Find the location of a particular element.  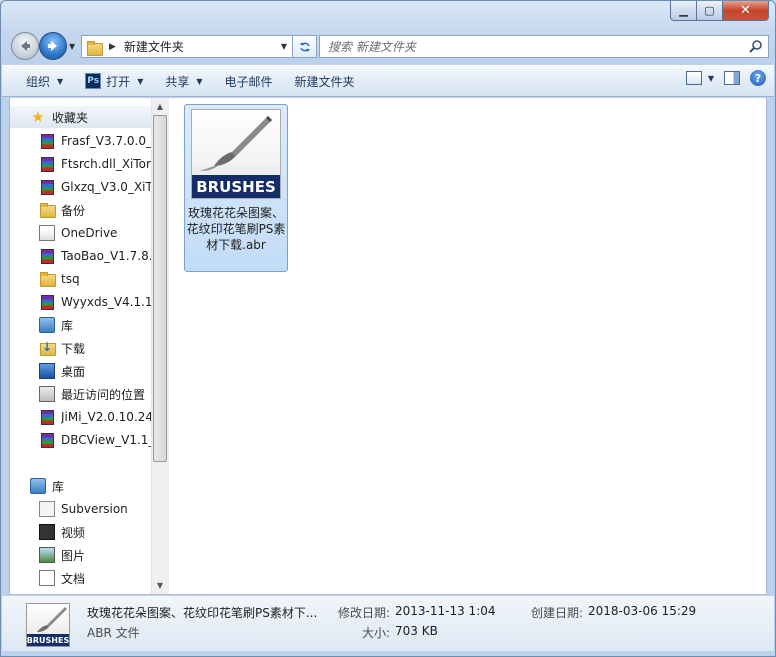

maximize-button: ▢ is located at coordinates (710, 11).